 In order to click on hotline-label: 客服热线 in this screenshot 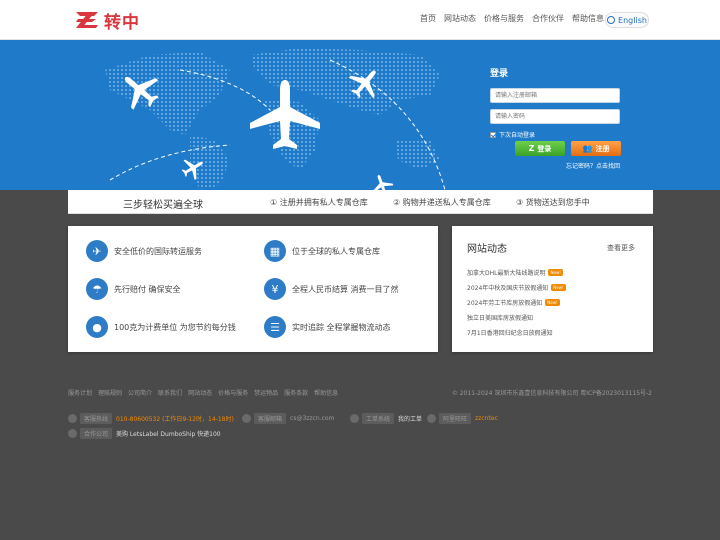, I will do `click(96, 418)`.